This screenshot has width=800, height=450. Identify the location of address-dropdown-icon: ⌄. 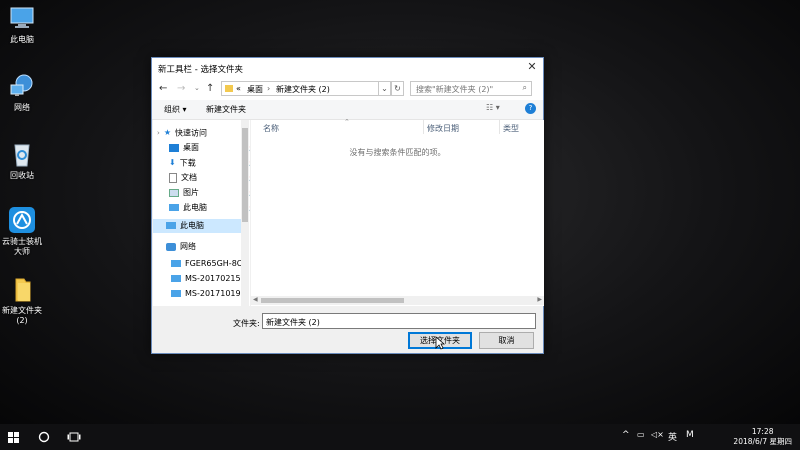
(384, 88).